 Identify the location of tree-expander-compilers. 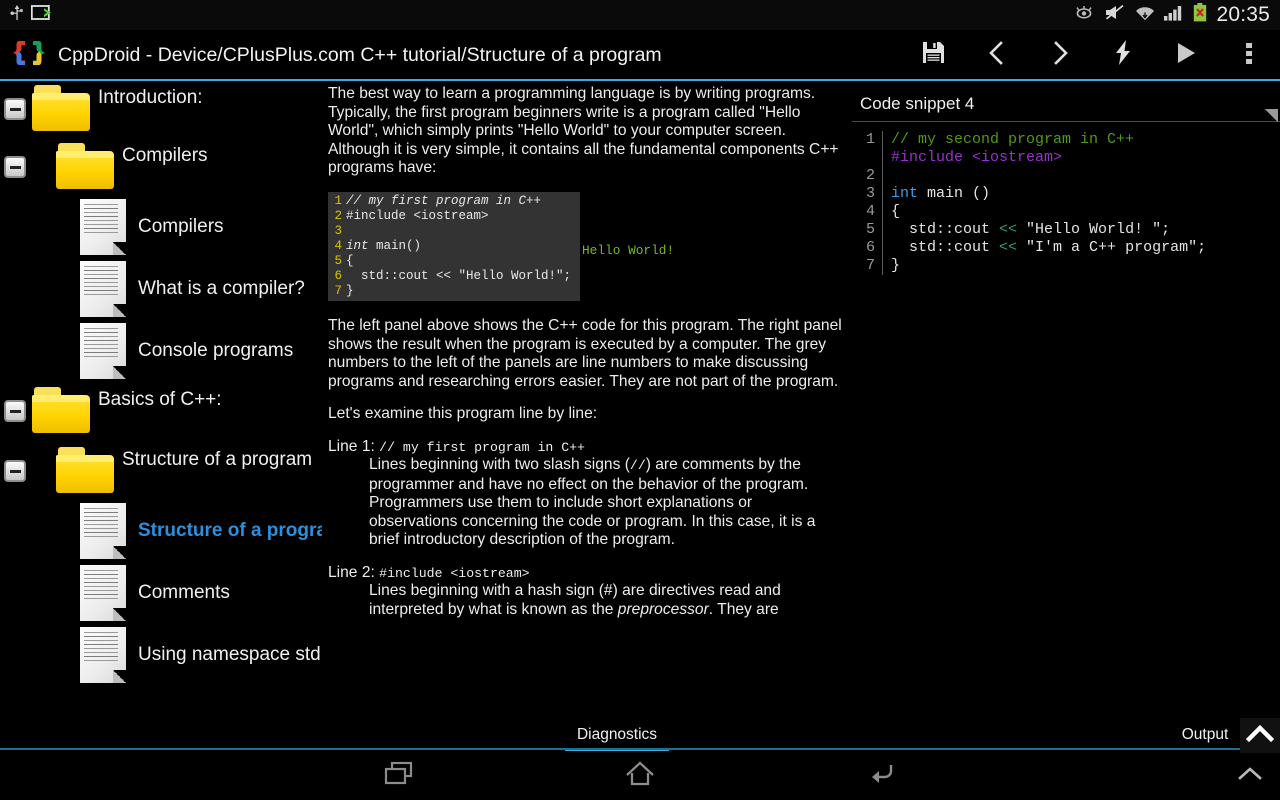
(15, 167).